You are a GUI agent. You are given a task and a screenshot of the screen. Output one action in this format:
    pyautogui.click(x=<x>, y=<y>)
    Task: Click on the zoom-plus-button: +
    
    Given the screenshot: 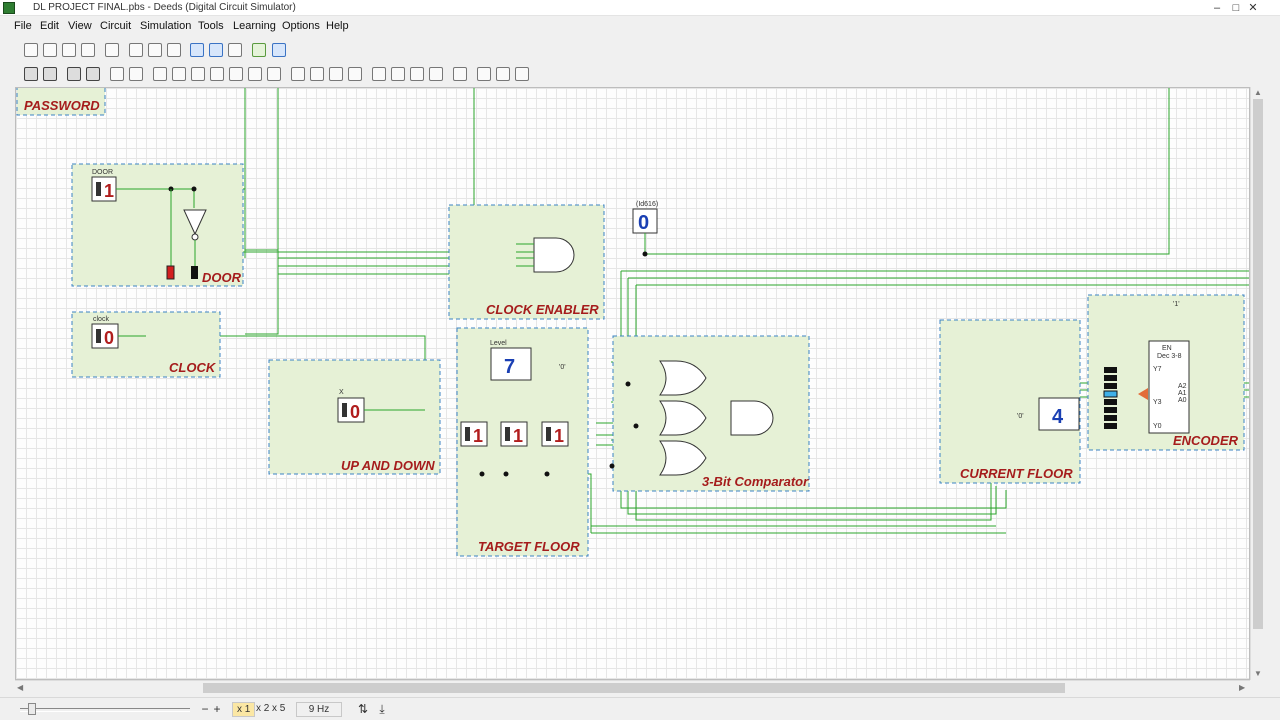 What is the action you would take?
    pyautogui.click(x=217, y=709)
    